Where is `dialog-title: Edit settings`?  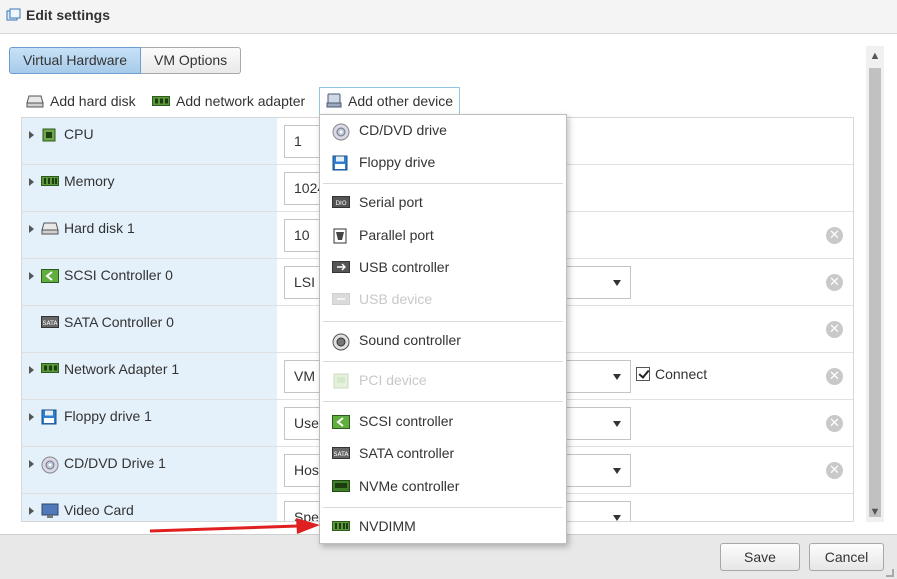
dialog-title: Edit settings is located at coordinates (68, 15).